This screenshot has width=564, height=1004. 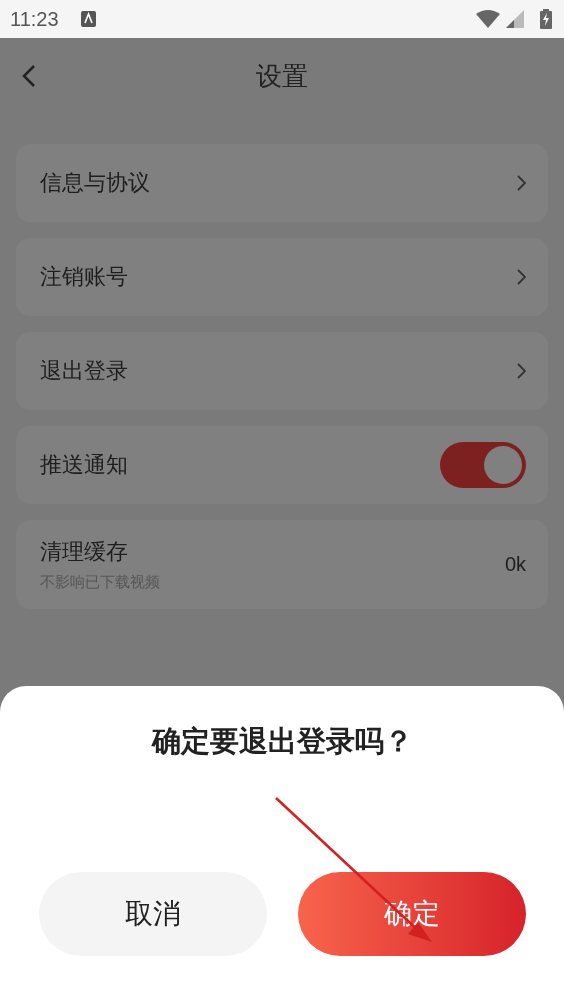 I want to click on settings-item: 注销账号, so click(x=282, y=277).